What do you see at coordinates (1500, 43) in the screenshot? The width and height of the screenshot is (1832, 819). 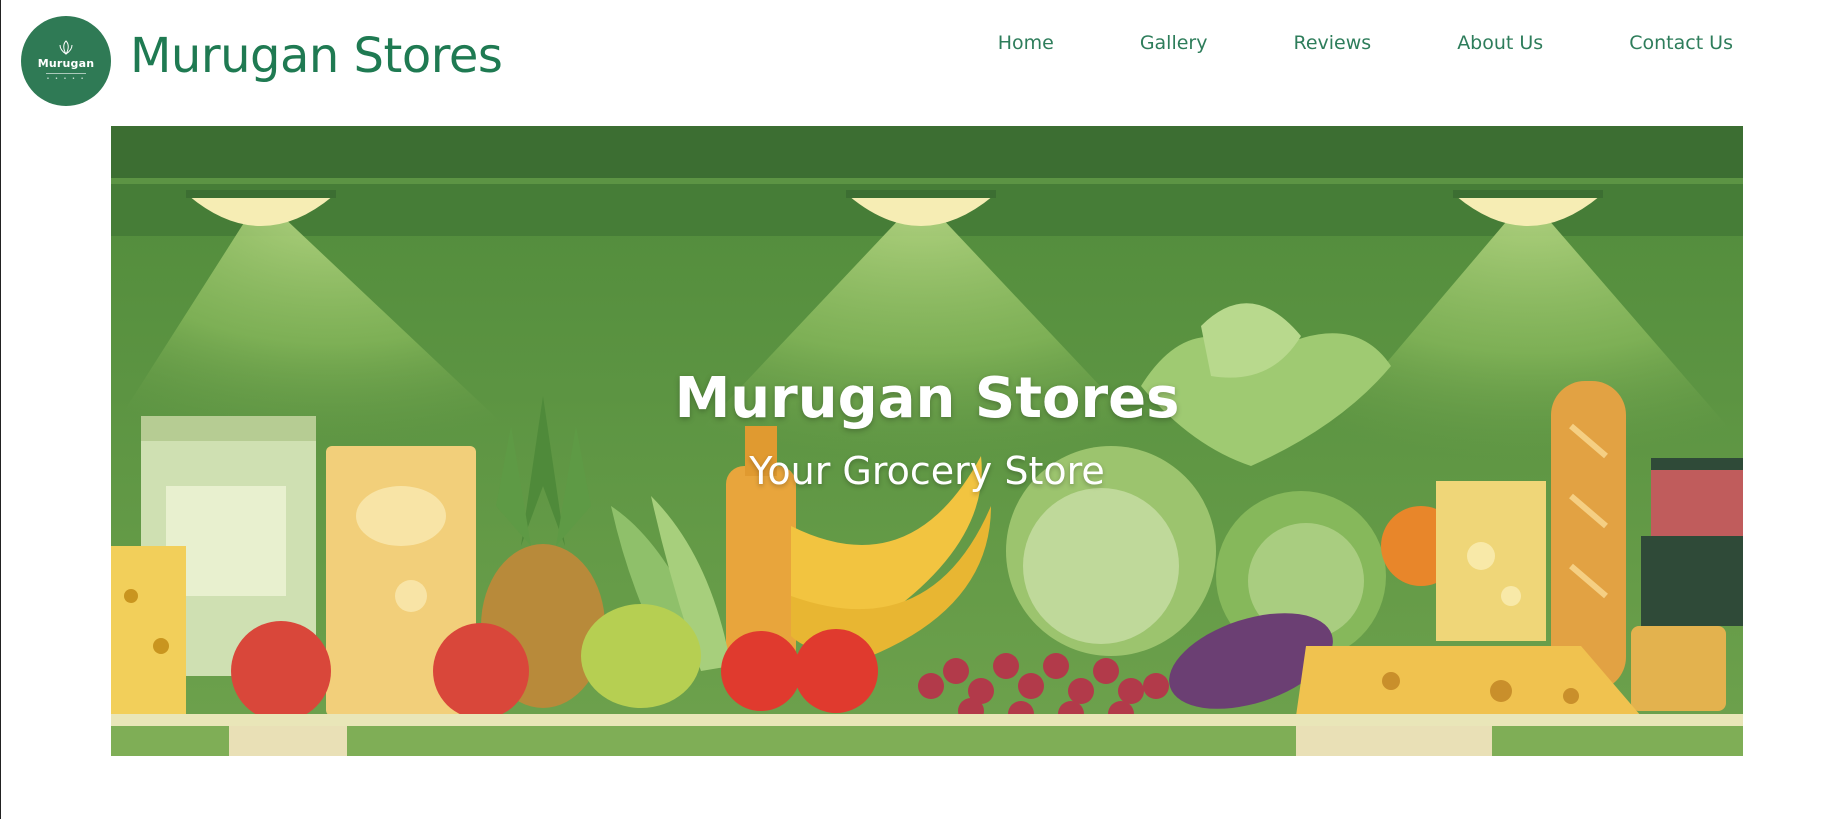 I see `nav-about-us: About Us` at bounding box center [1500, 43].